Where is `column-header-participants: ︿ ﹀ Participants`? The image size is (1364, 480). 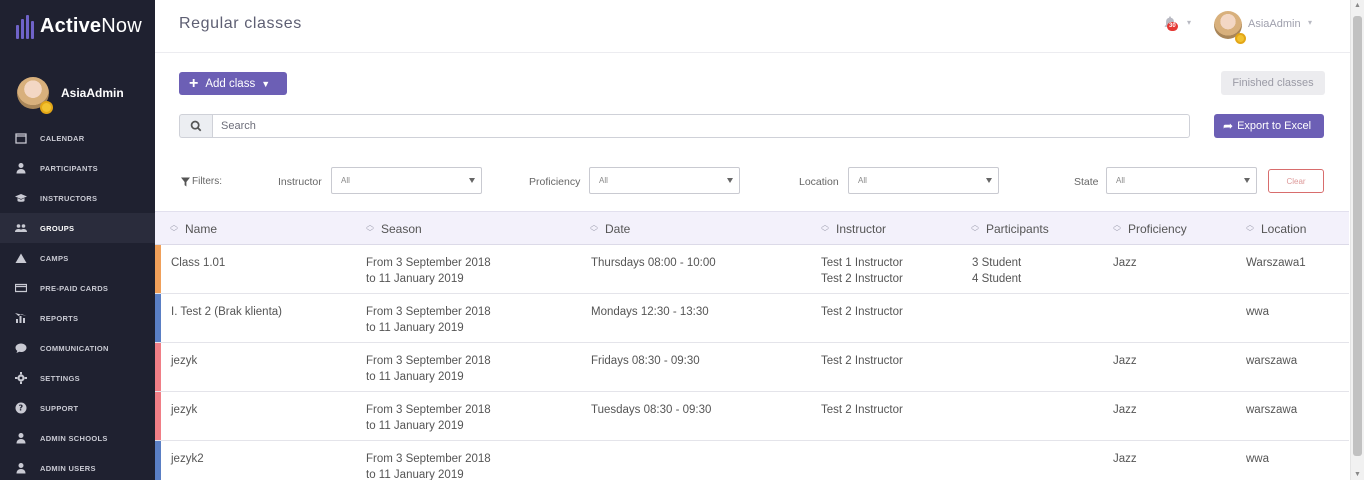
column-header-participants: ︿ ﹀ Participants is located at coordinates (1010, 229).